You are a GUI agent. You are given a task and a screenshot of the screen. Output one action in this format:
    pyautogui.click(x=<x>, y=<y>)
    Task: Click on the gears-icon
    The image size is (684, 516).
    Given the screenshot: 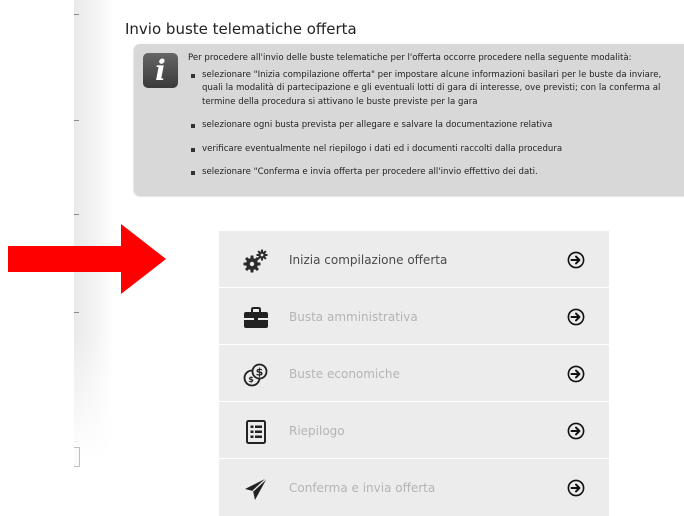 What is the action you would take?
    pyautogui.click(x=255, y=261)
    